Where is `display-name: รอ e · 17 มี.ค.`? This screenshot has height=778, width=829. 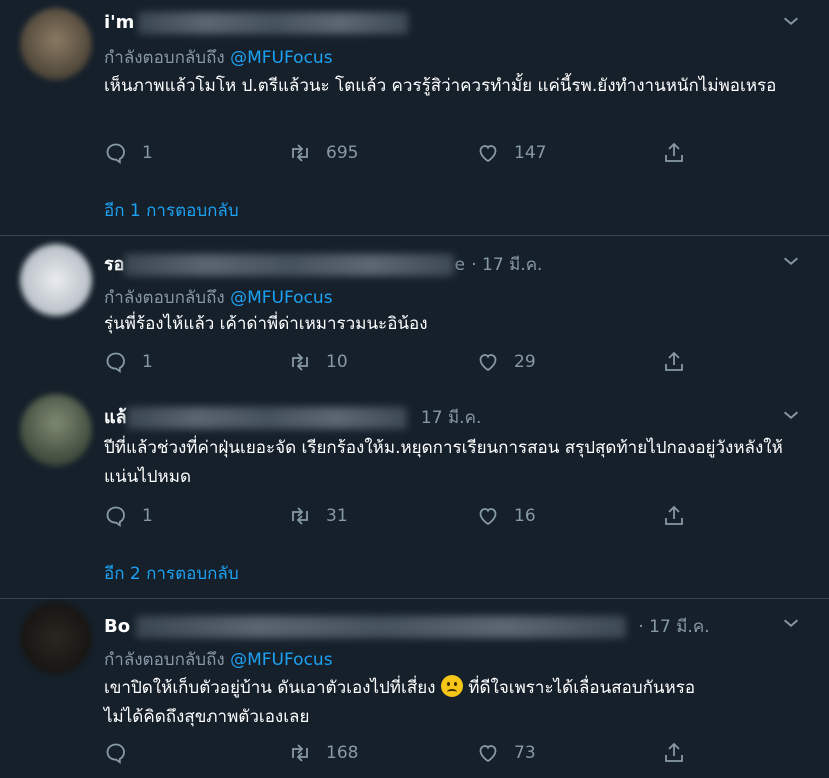
display-name: รอ e · 17 มี.ค. is located at coordinates (323, 265).